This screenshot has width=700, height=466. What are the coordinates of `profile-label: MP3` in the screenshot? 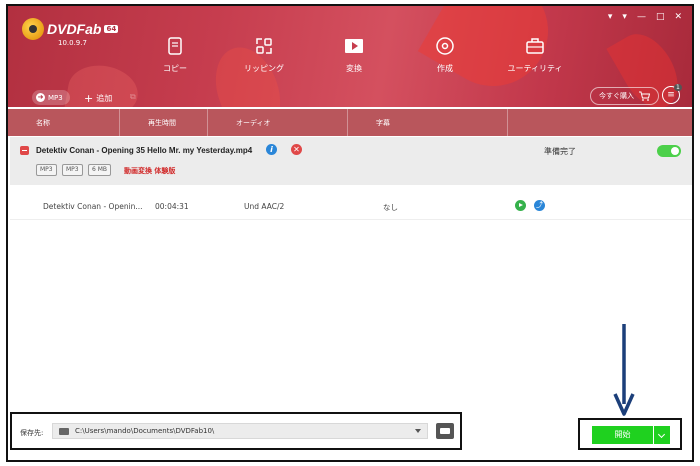 It's located at (55, 97).